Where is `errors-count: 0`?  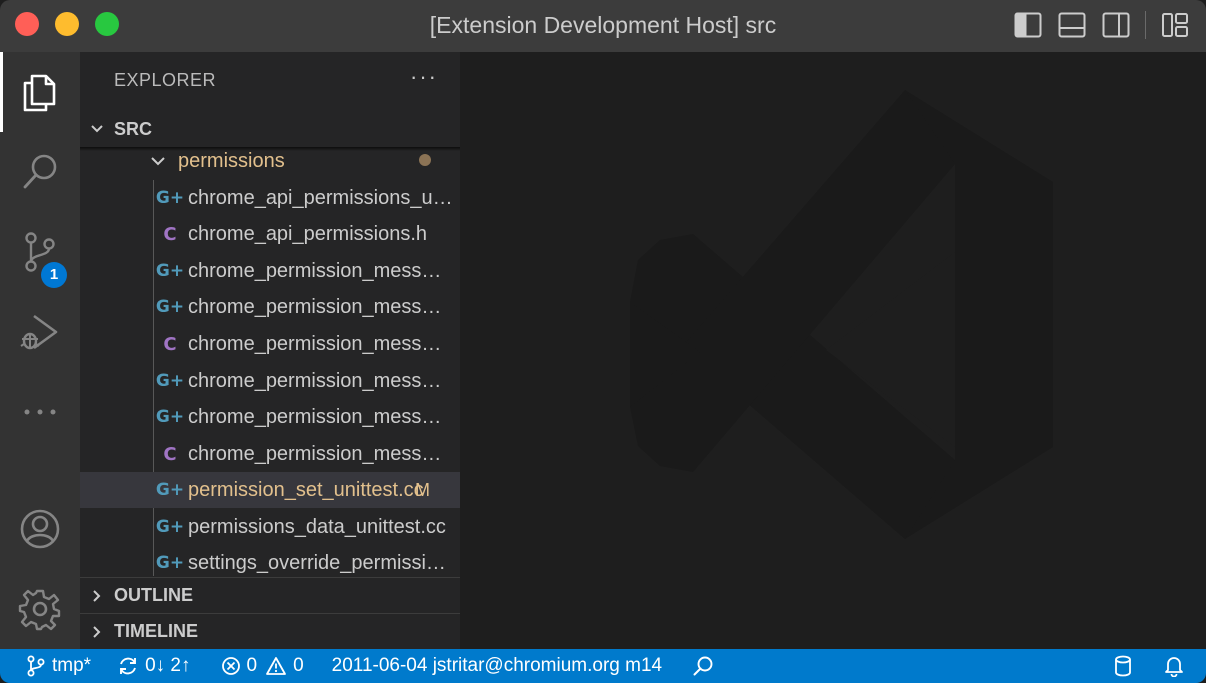
errors-count: 0 is located at coordinates (252, 665).